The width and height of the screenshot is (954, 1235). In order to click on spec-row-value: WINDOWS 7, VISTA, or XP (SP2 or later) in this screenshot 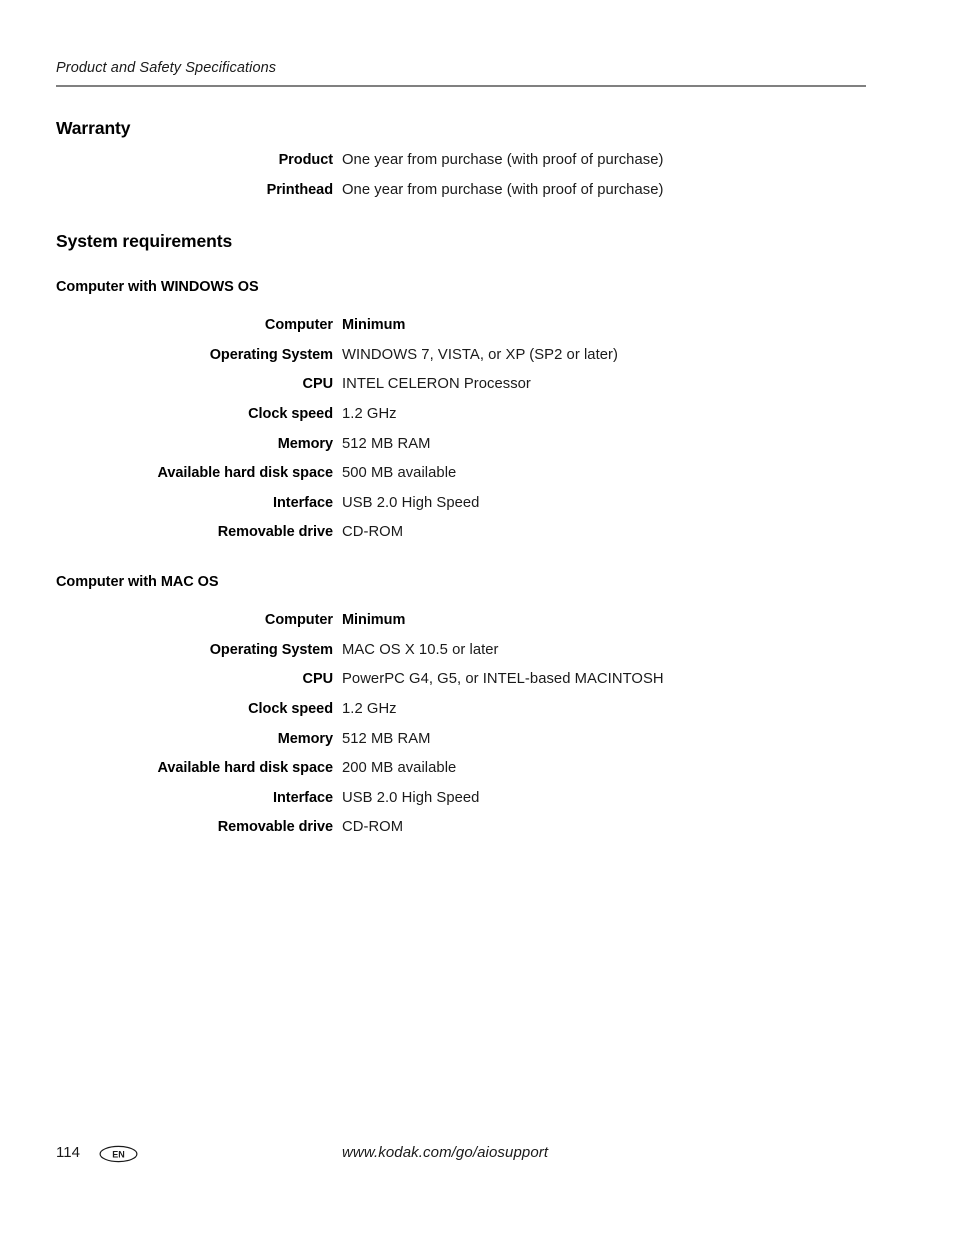, I will do `click(480, 354)`.